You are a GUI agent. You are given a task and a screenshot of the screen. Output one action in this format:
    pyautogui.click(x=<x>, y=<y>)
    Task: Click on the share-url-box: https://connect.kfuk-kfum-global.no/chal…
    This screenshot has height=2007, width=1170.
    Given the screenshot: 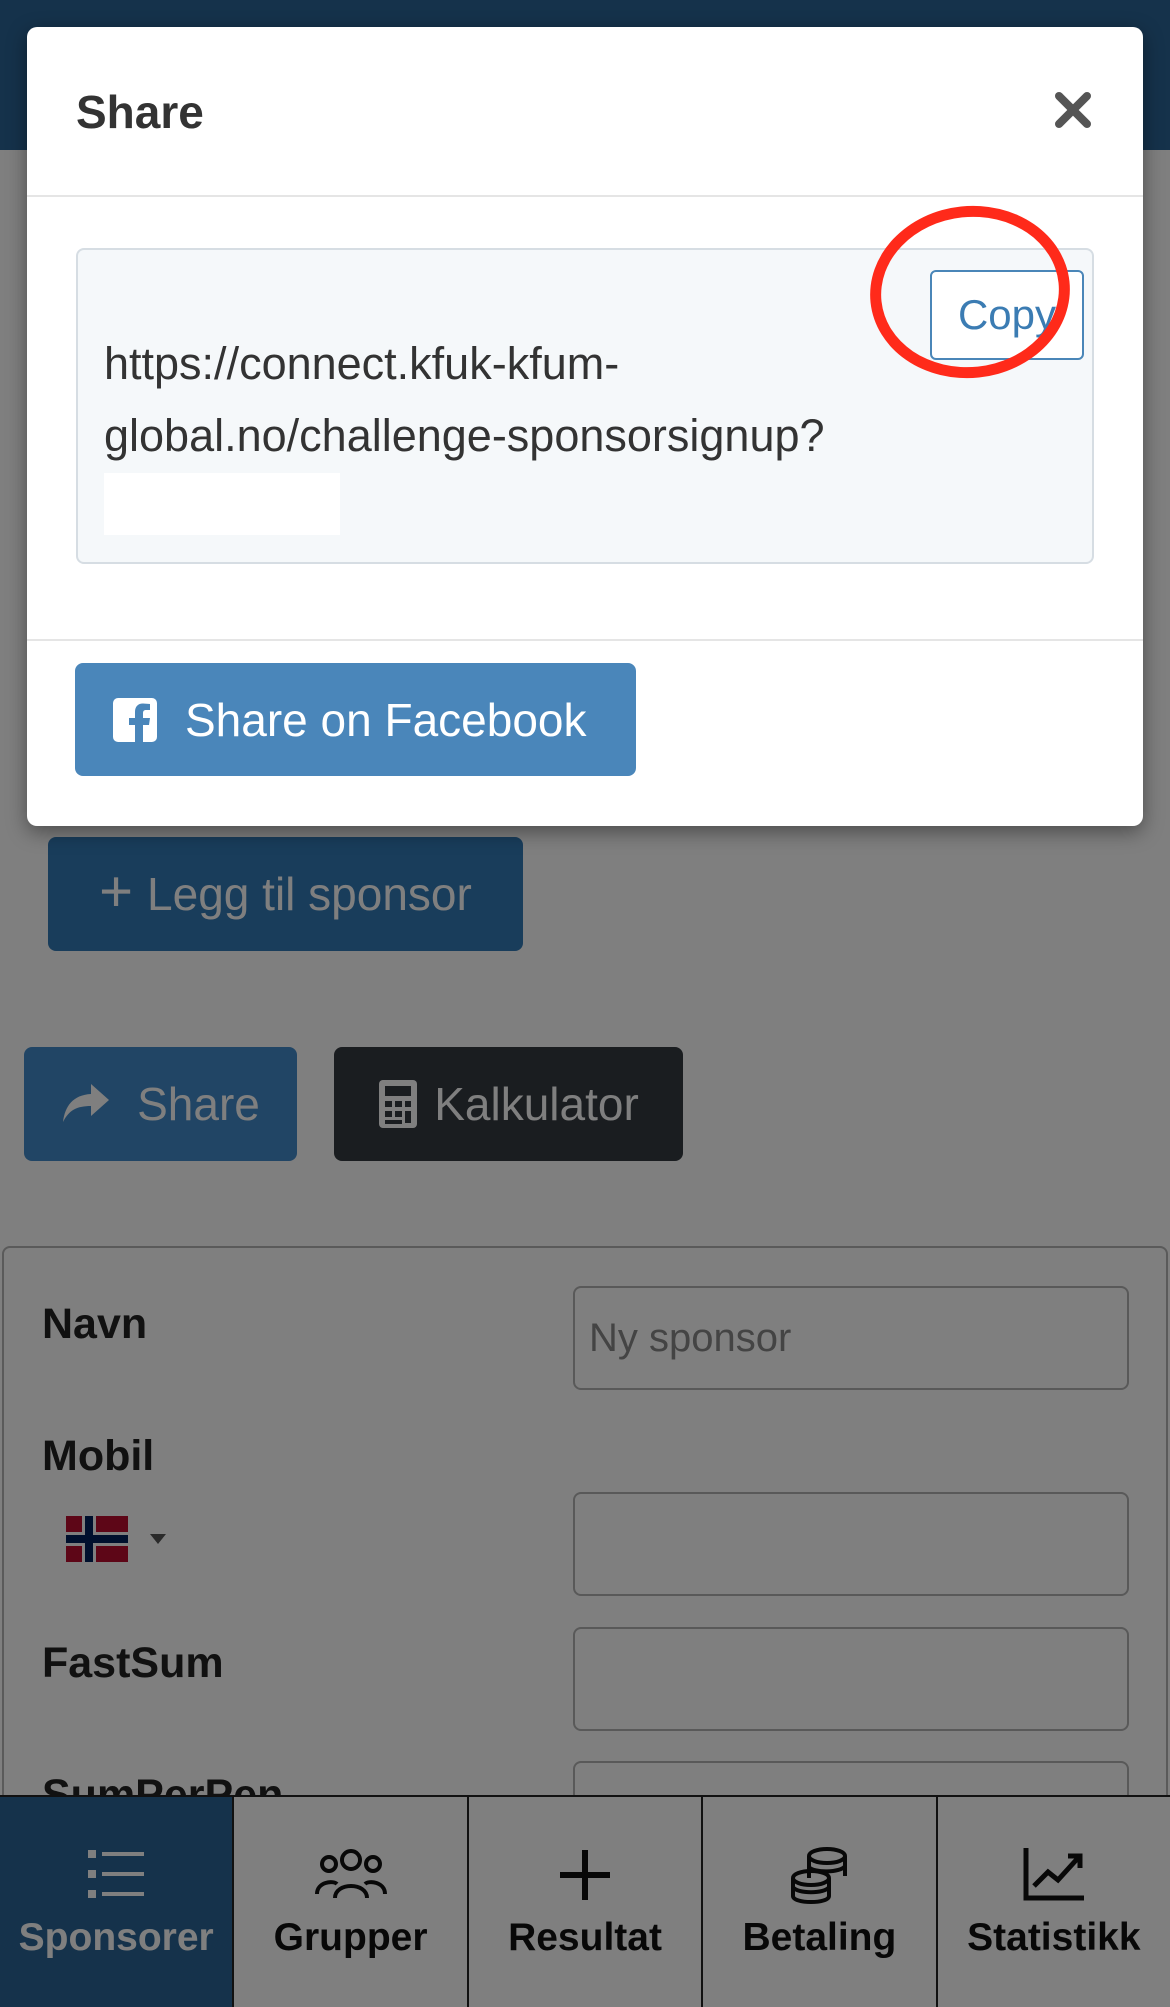 What is the action you would take?
    pyautogui.click(x=585, y=406)
    